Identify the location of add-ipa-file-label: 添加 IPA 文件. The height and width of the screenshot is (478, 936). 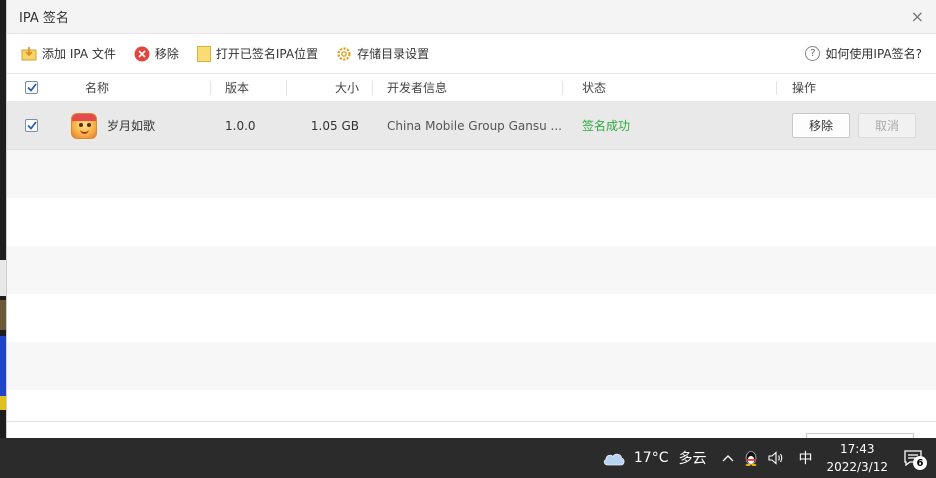
(79, 54).